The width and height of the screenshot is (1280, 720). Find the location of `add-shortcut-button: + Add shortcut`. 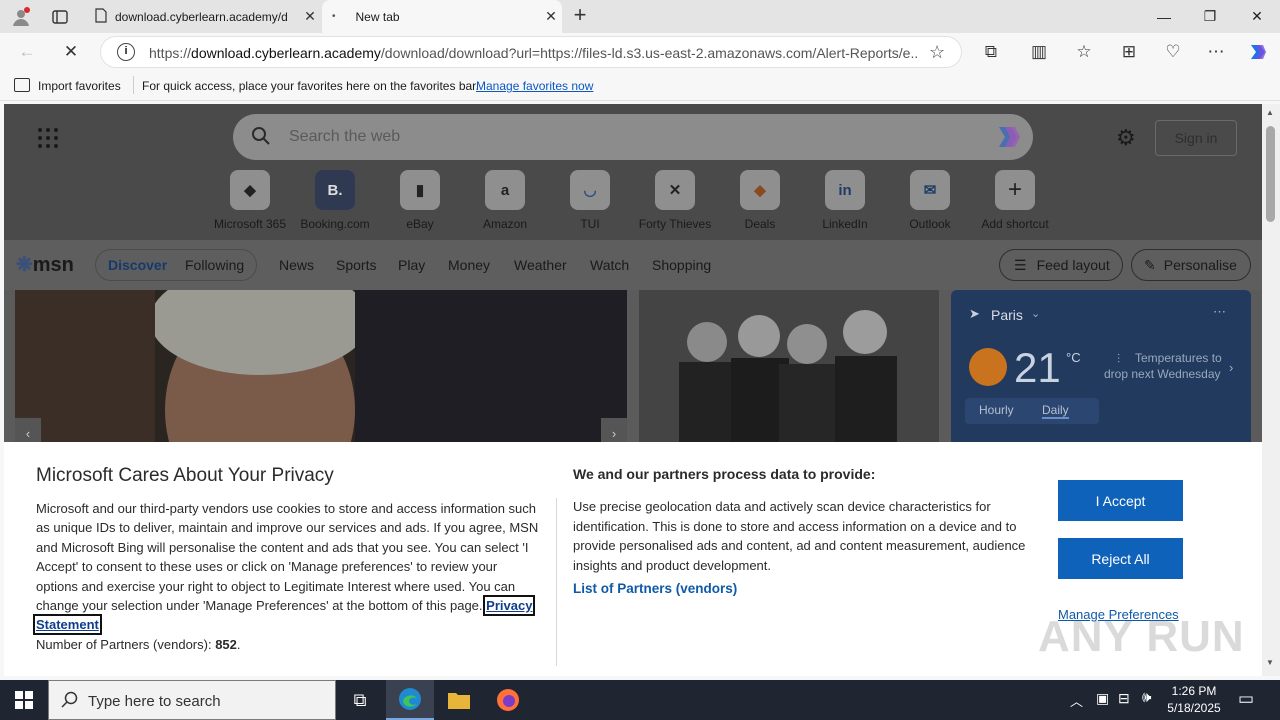

add-shortcut-button: + Add shortcut is located at coordinates (1015, 200).